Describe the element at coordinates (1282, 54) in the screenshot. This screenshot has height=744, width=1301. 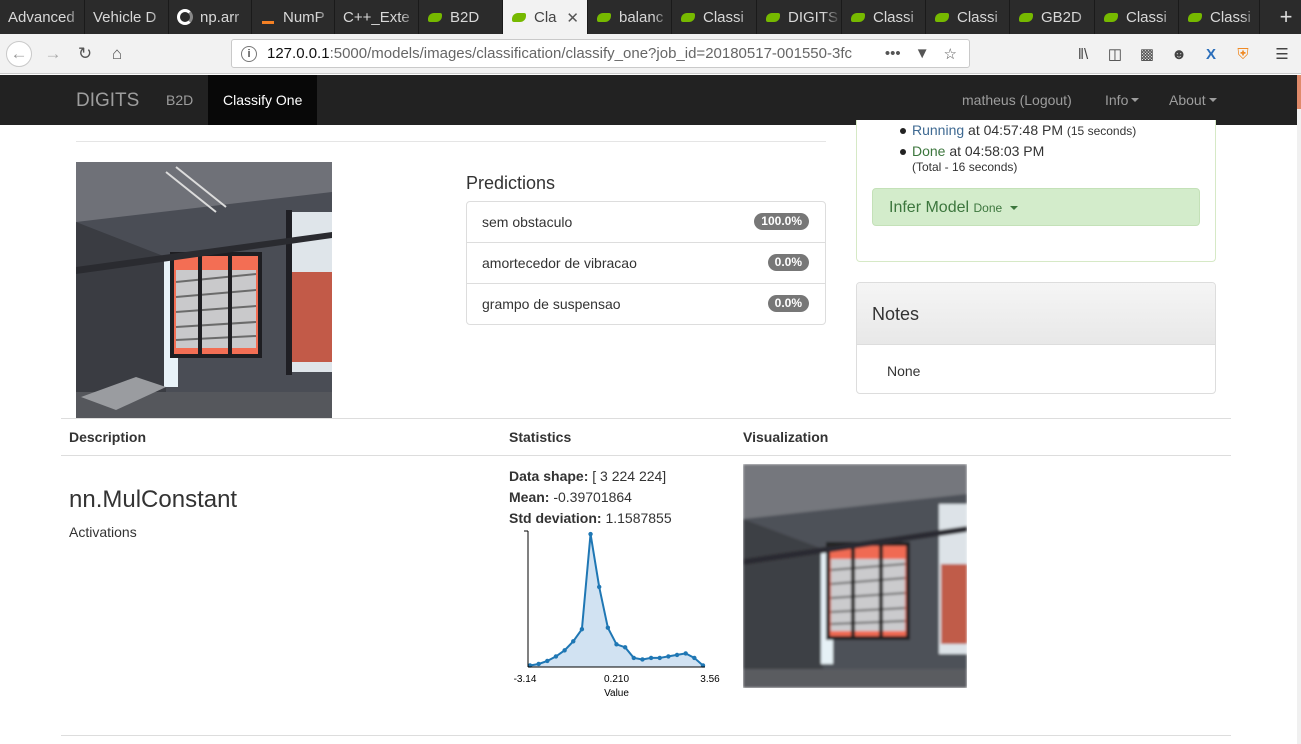
I see `menu-hamburger-icon: ☰` at that location.